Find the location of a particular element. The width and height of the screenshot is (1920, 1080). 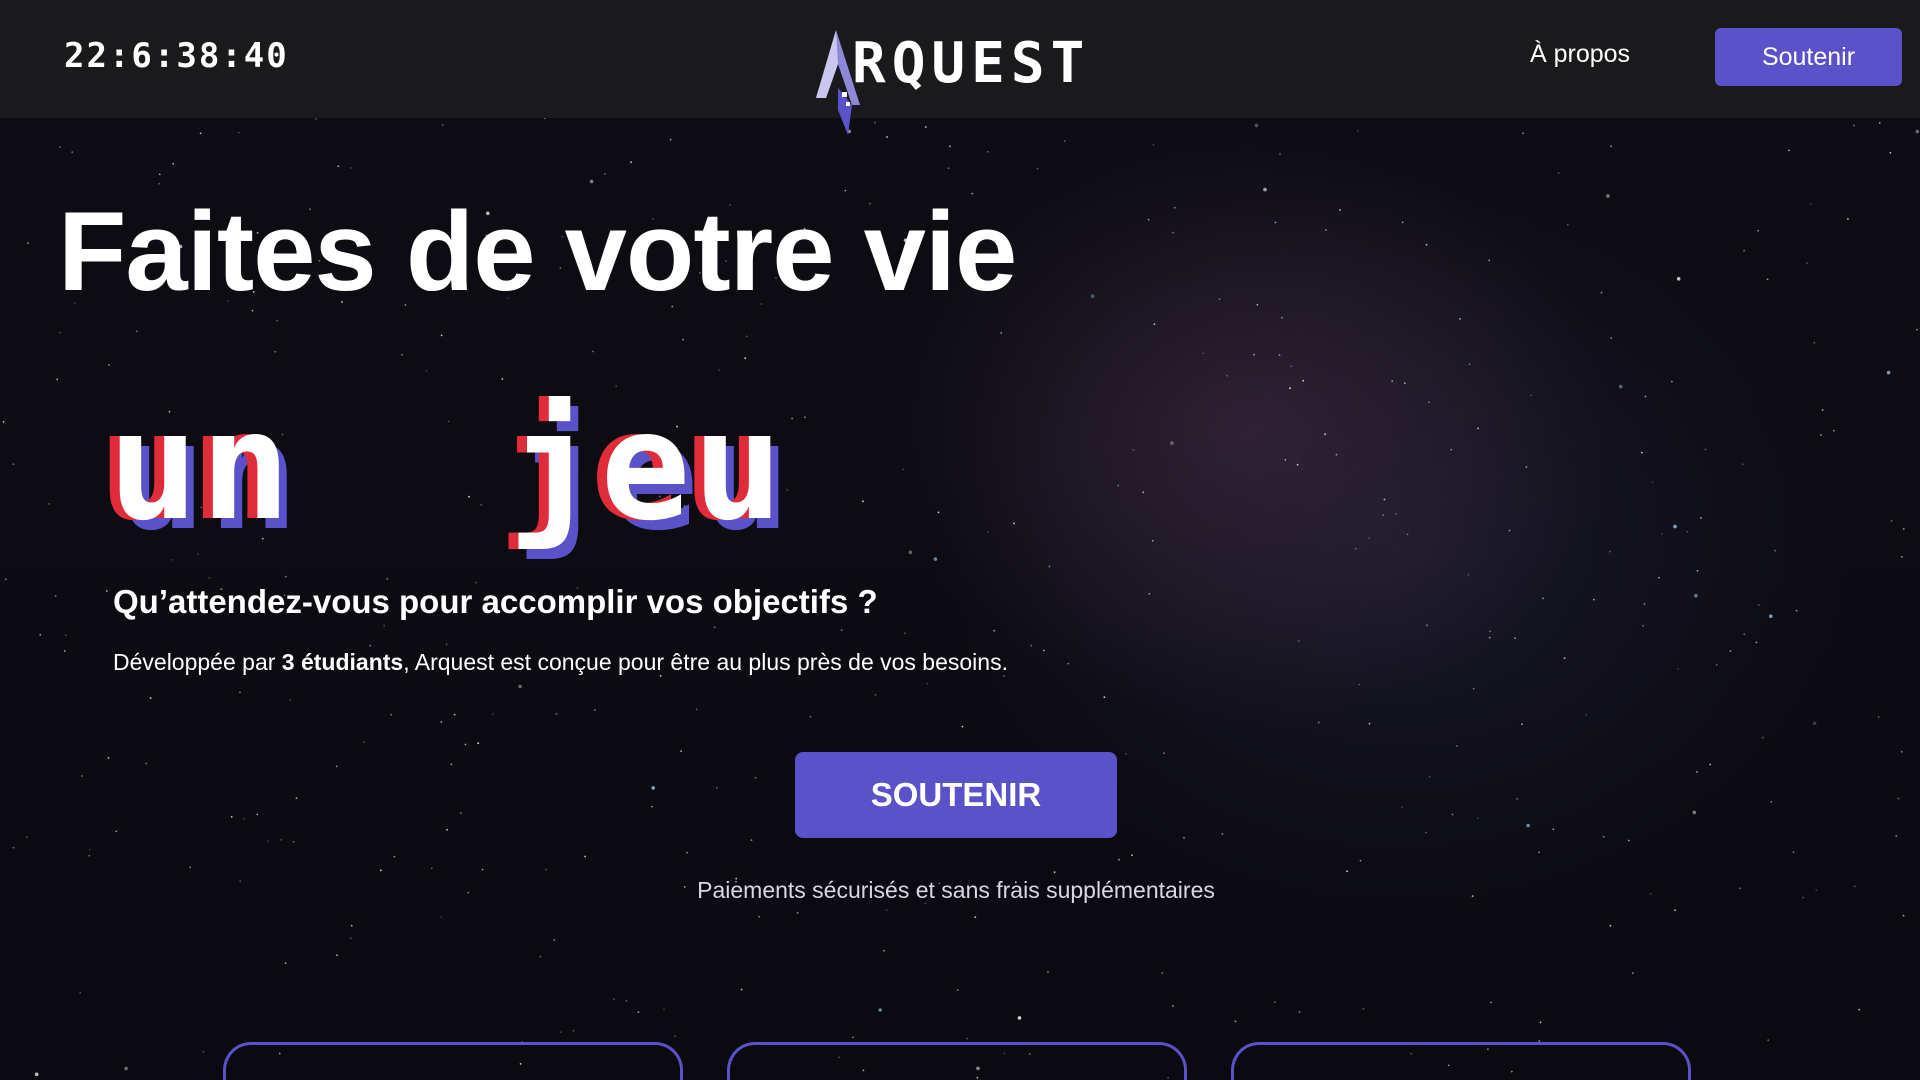

desc-bold-students: 3 étudiants is located at coordinates (342, 662).